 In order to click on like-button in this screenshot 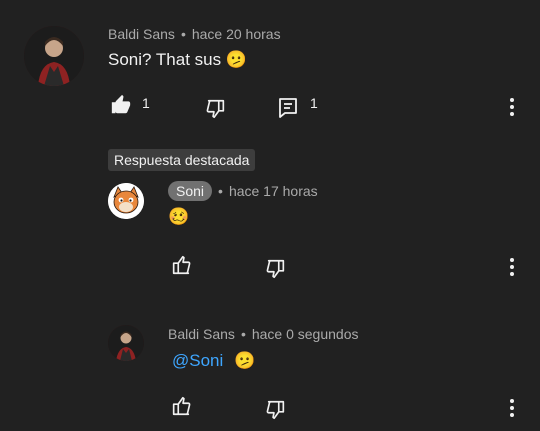, I will do `click(121, 105)`.